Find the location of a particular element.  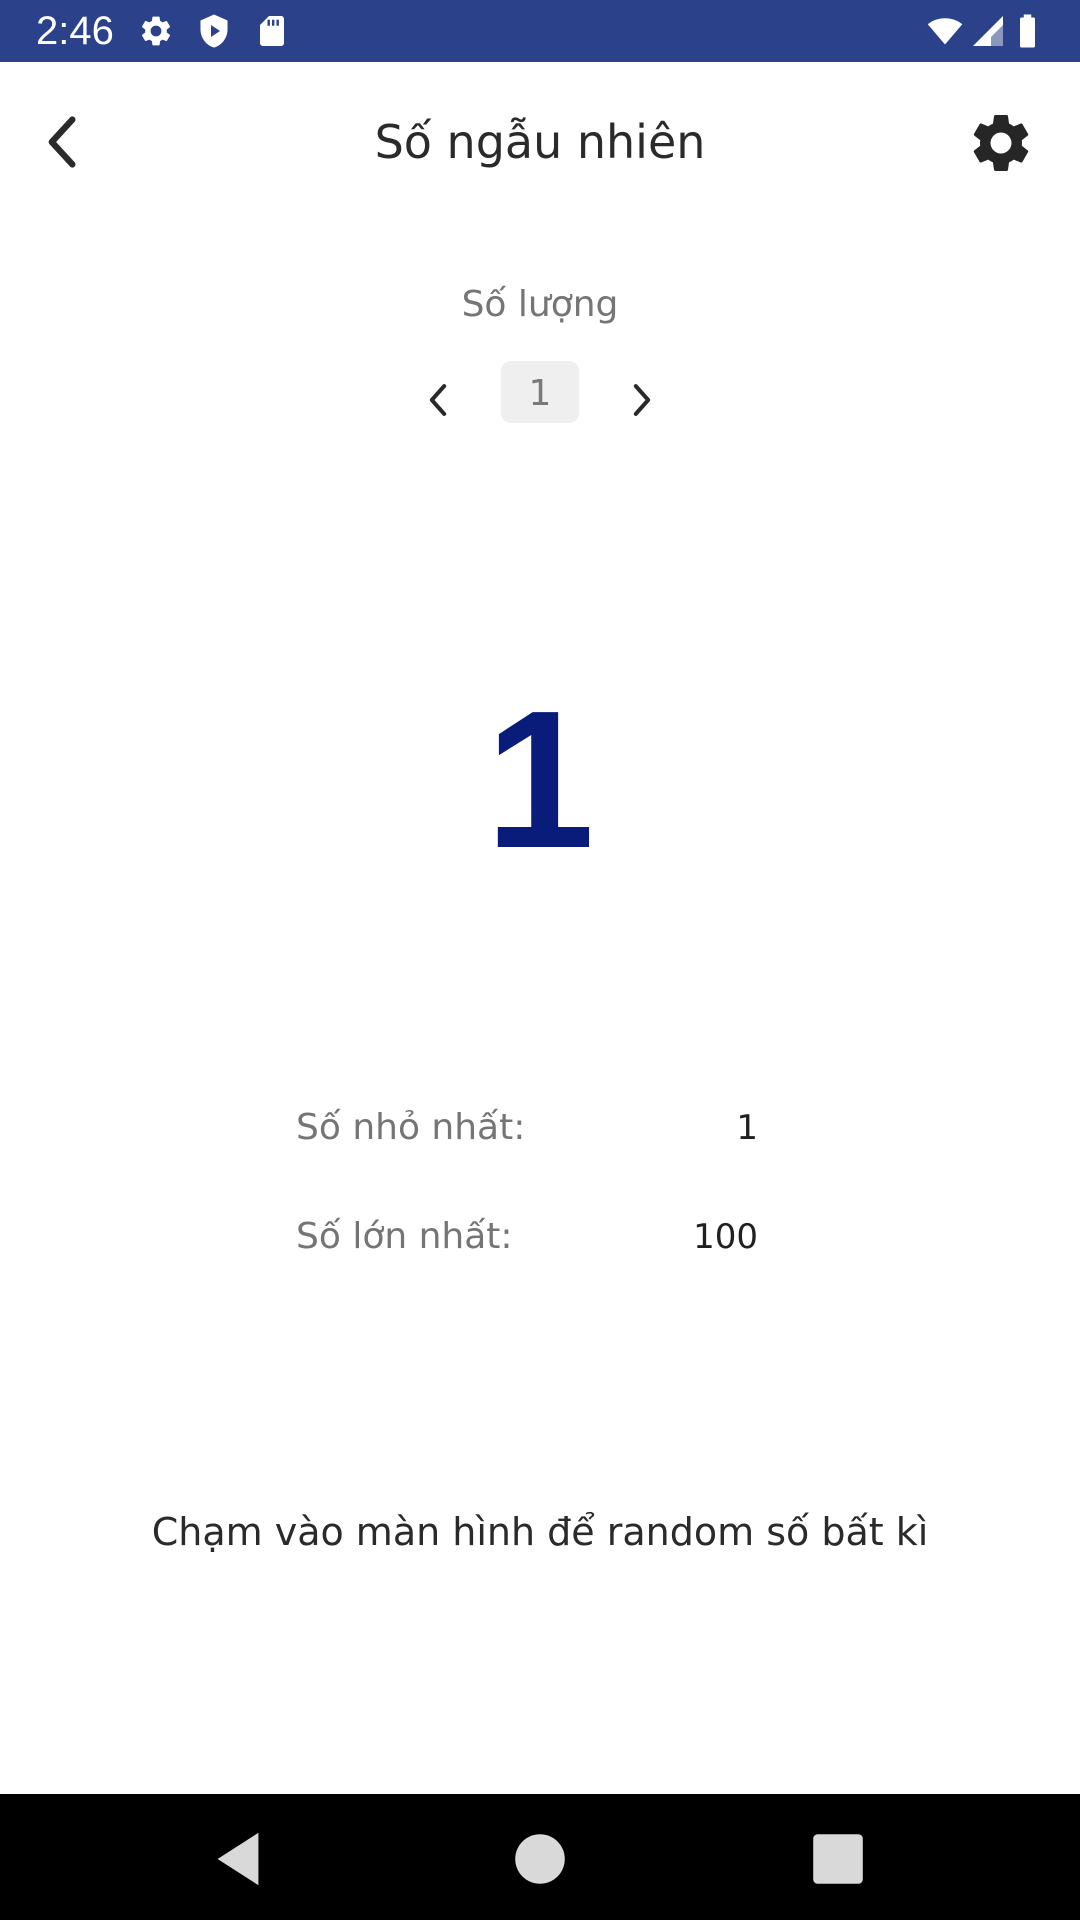

min-label: Số nhỏ nhất: is located at coordinates (411, 1127).